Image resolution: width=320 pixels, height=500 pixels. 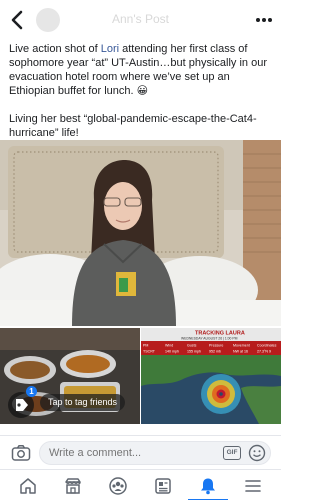 I want to click on map-subbanner: WEDNESDAY AUGUST 26 | 1:00 PM, so click(x=209, y=339).